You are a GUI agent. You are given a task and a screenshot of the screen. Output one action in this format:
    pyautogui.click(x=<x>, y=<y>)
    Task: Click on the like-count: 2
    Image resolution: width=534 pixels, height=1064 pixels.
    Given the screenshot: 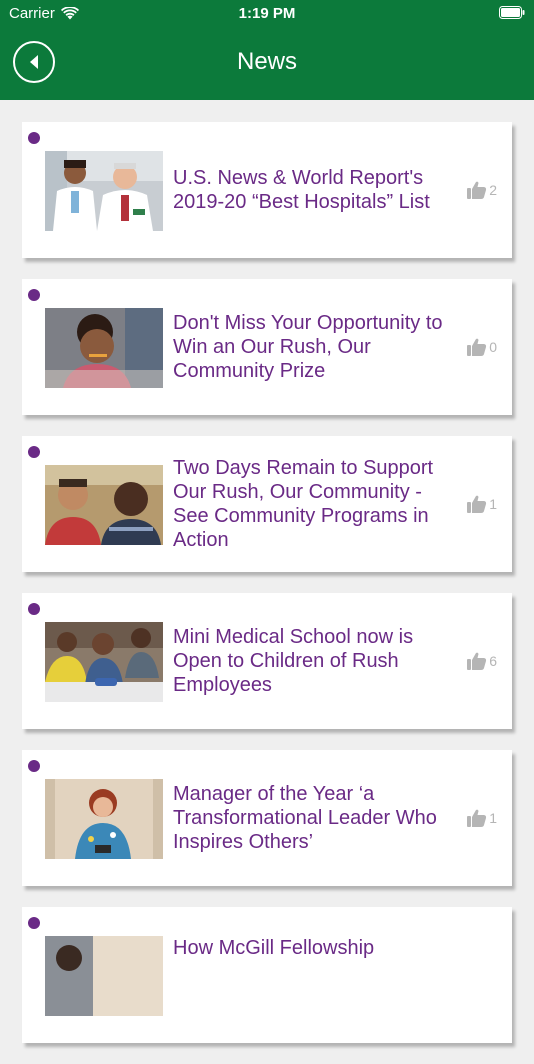 What is the action you would take?
    pyautogui.click(x=482, y=190)
    